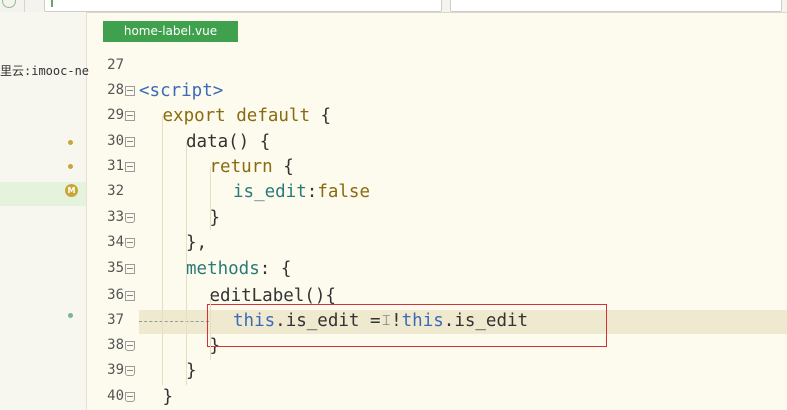 Image resolution: width=787 pixels, height=410 pixels. Describe the element at coordinates (386, 321) in the screenshot. I see `text-cursor-icon: ⌶` at that location.